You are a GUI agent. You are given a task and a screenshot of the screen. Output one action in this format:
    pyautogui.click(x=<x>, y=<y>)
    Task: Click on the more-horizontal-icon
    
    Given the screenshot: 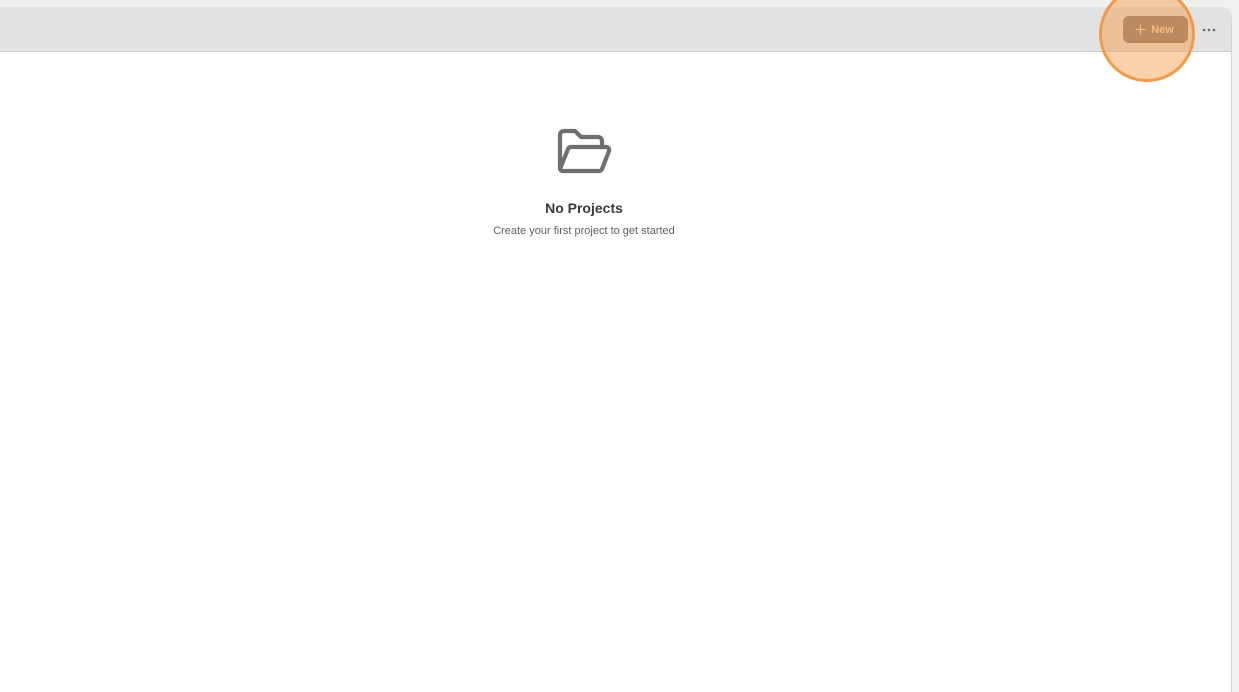 What is the action you would take?
    pyautogui.click(x=1209, y=30)
    